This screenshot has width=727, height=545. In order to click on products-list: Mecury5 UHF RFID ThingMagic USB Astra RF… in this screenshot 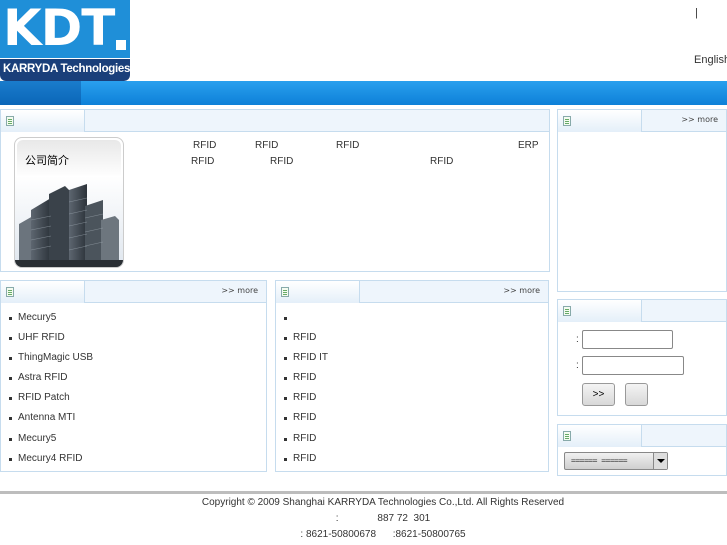, I will do `click(51, 391)`.